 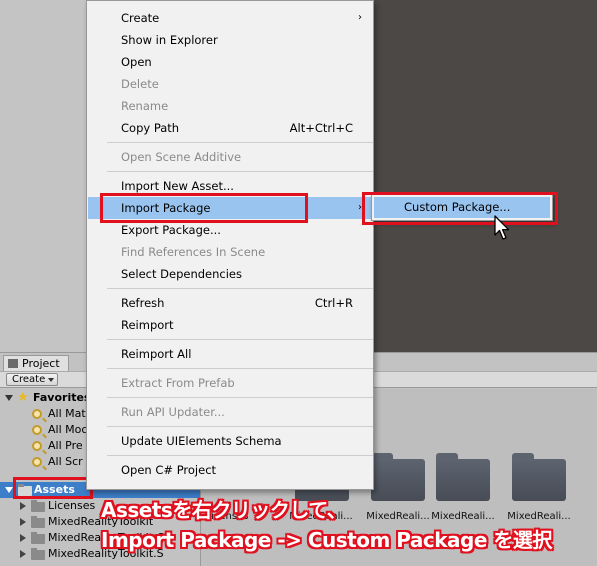 What do you see at coordinates (230, 40) in the screenshot?
I see `menu-item-show-in-explorer: Show in Explorer` at bounding box center [230, 40].